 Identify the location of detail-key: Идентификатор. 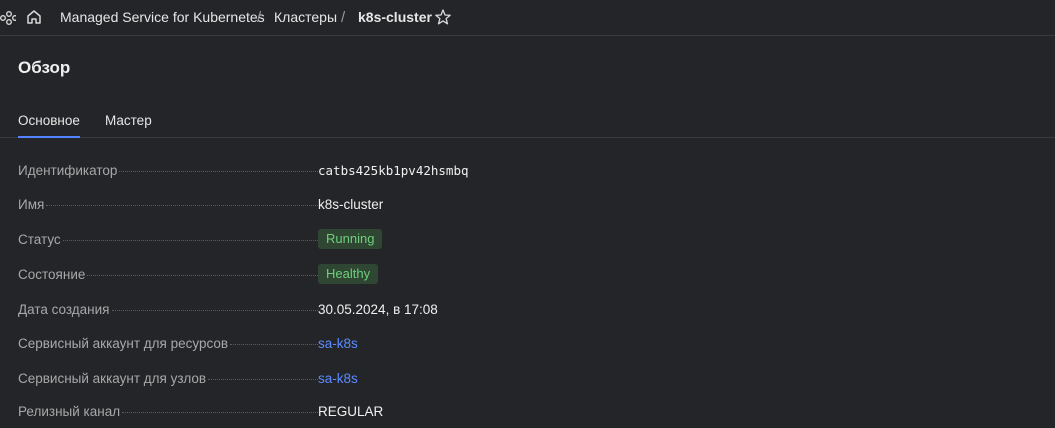
(68, 170).